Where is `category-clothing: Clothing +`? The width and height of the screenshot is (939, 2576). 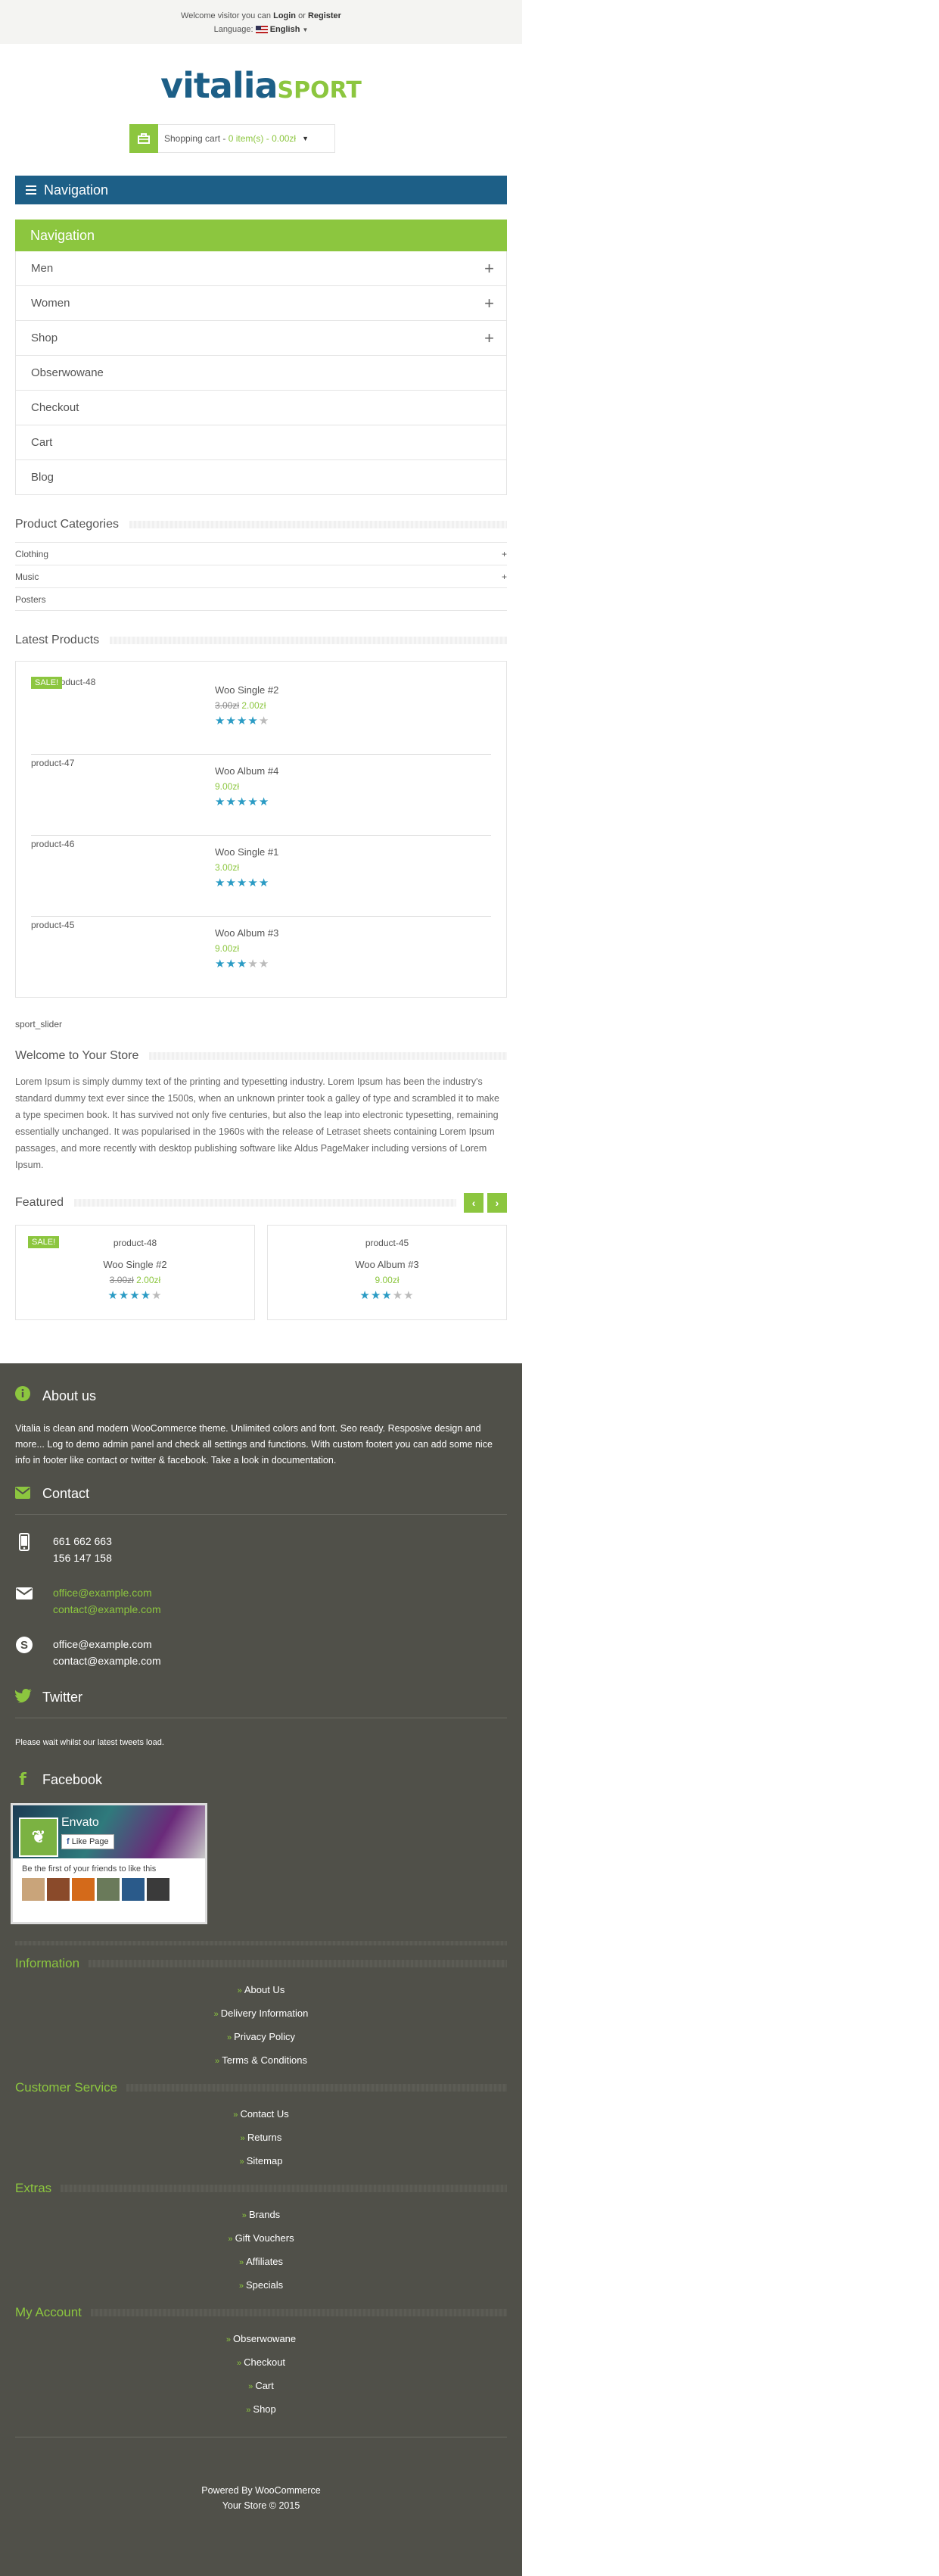
category-clothing: Clothing + is located at coordinates (261, 553).